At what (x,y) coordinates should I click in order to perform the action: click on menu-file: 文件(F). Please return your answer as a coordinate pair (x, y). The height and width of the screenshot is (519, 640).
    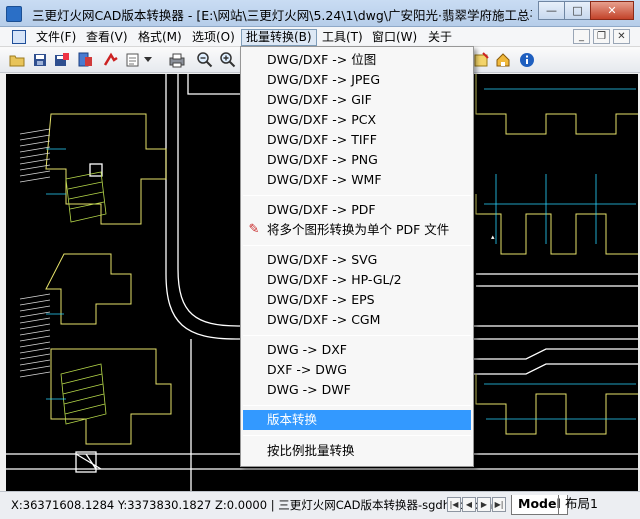
    Looking at the image, I should click on (56, 37).